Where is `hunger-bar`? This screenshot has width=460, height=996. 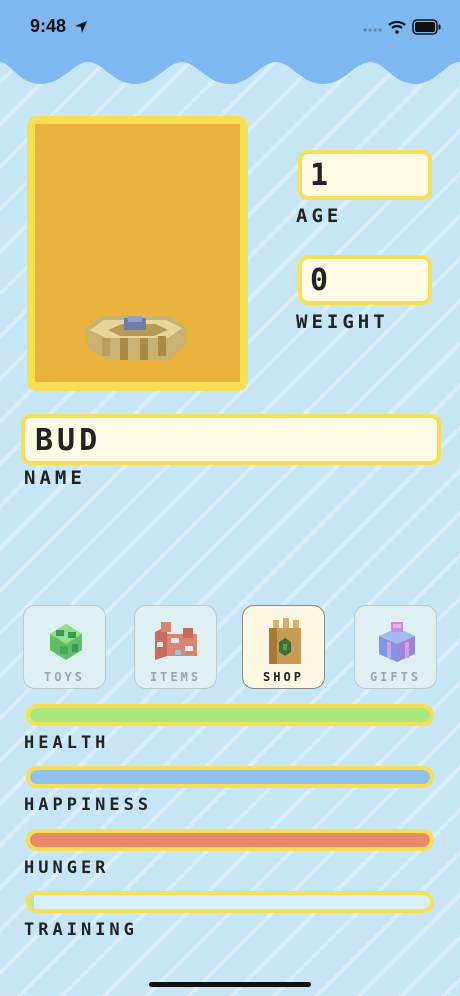 hunger-bar is located at coordinates (230, 840).